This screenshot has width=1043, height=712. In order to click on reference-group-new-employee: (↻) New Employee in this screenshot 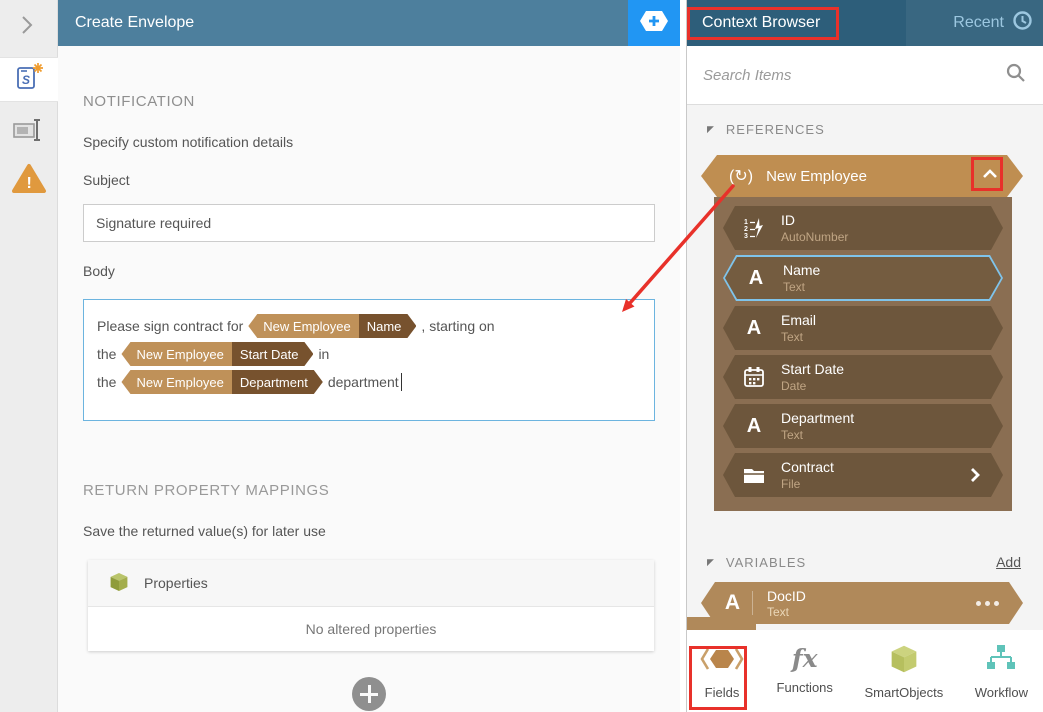, I will do `click(862, 176)`.